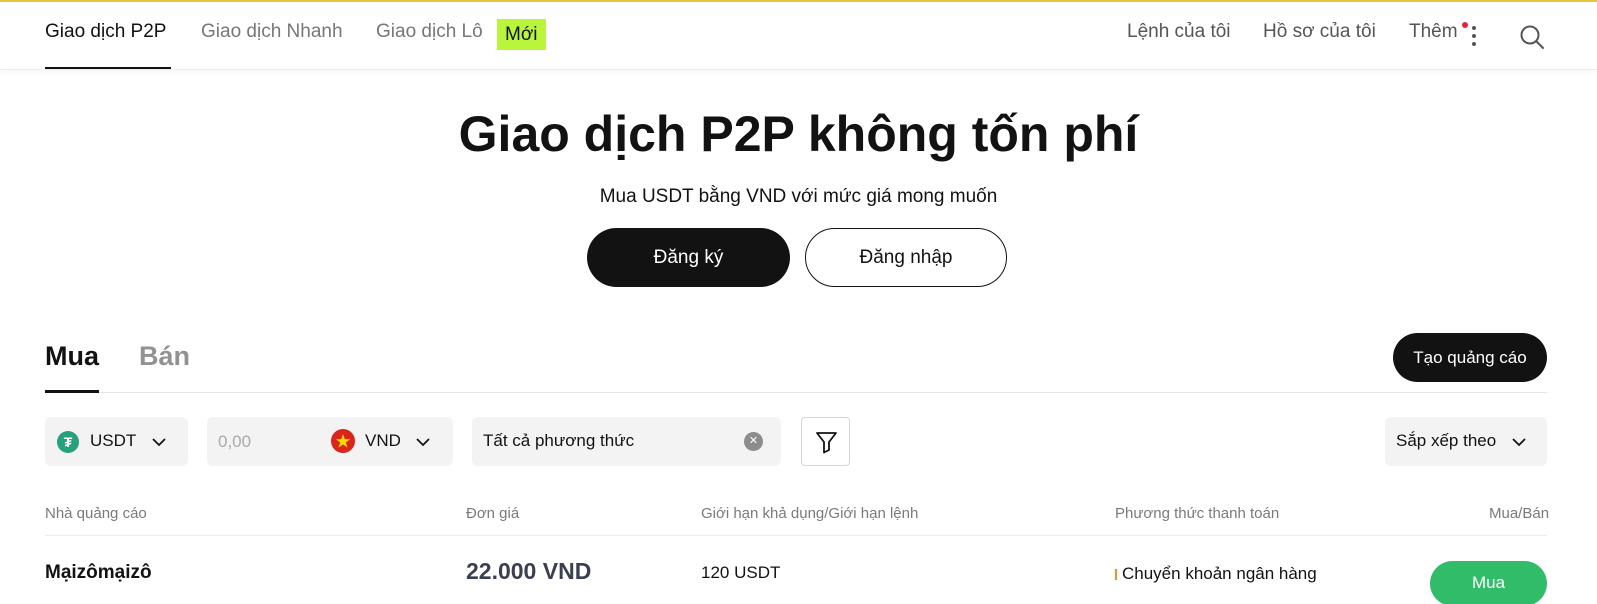 The width and height of the screenshot is (1597, 604). I want to click on tab-buy: Mua, so click(72, 356).